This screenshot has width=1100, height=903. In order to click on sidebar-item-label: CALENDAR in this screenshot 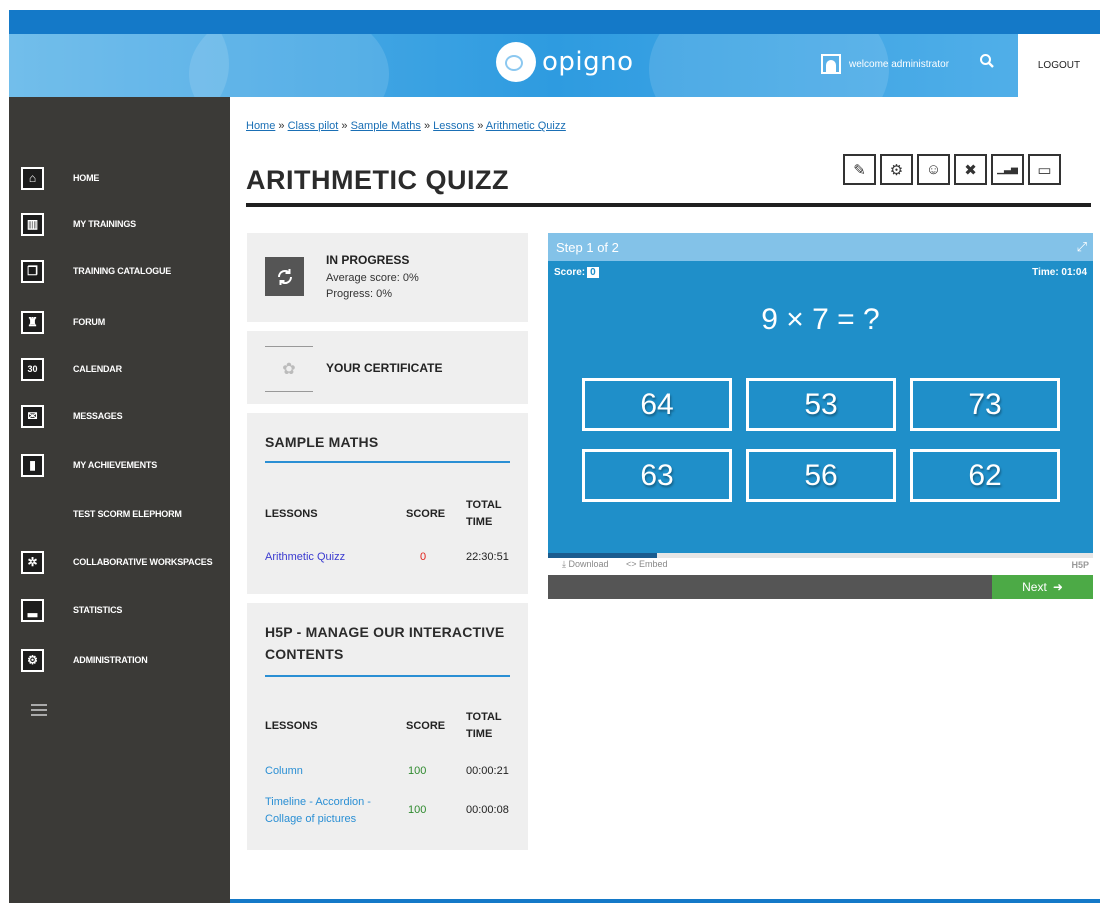, I will do `click(97, 369)`.